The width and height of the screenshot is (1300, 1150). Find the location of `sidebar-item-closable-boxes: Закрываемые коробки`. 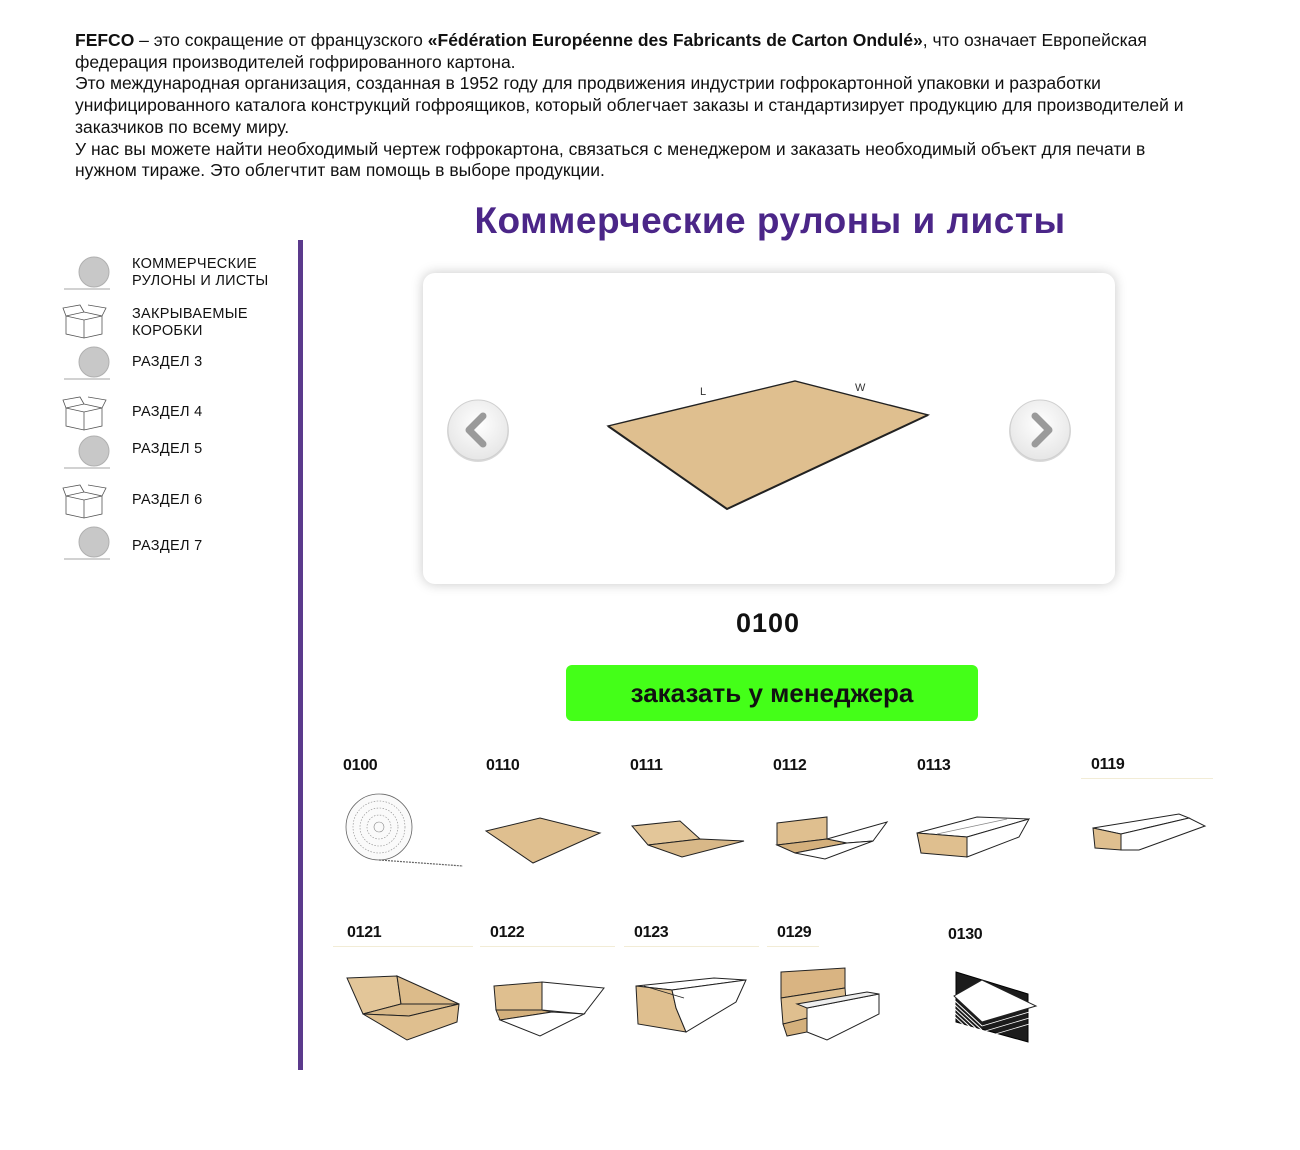

sidebar-item-closable-boxes: Закрываемые коробки is located at coordinates (177, 326).